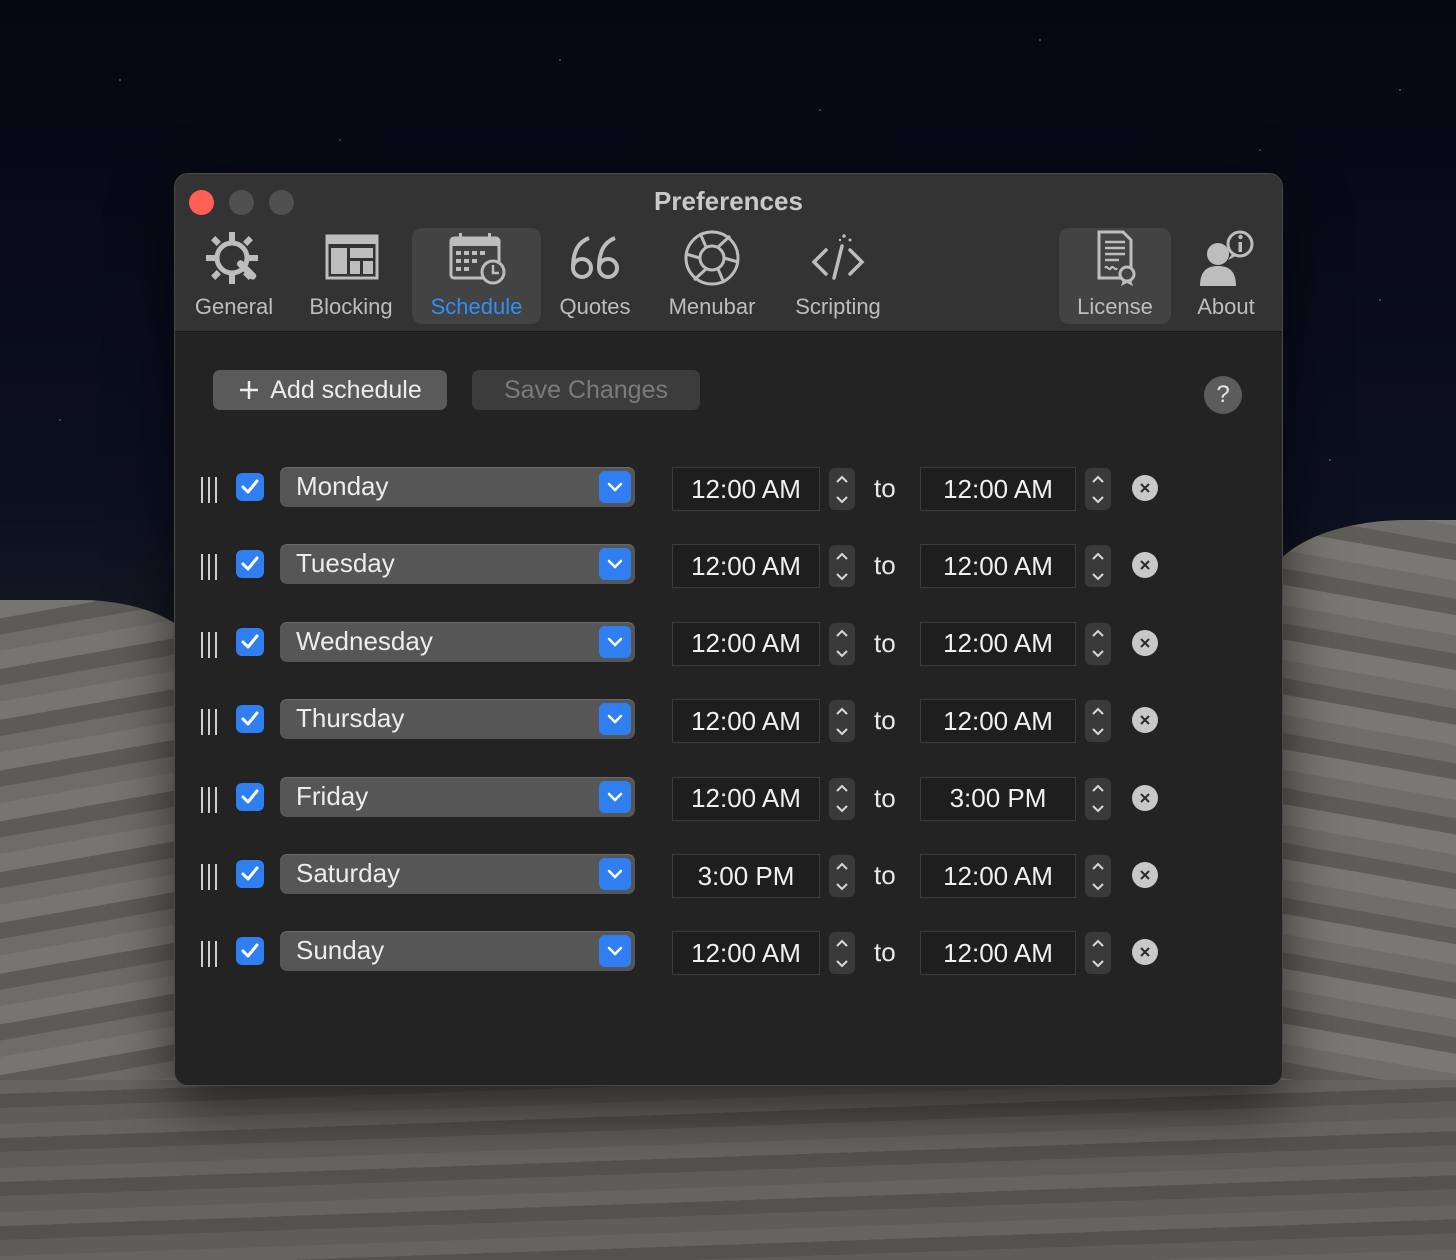  I want to click on day-select: Saturday, so click(457, 874).